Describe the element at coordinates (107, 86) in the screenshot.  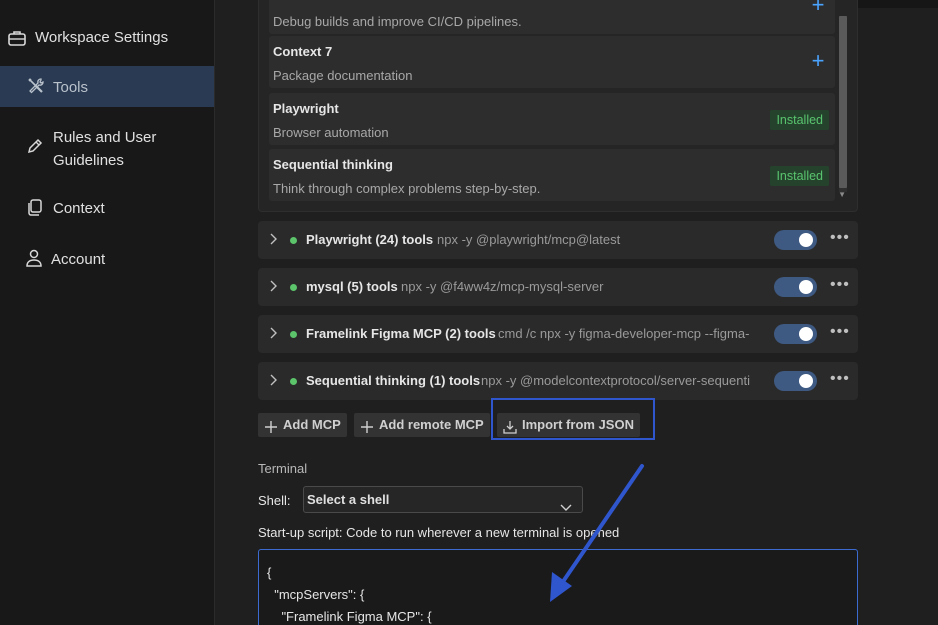
I see `sidebar-item-tools: Tools` at that location.